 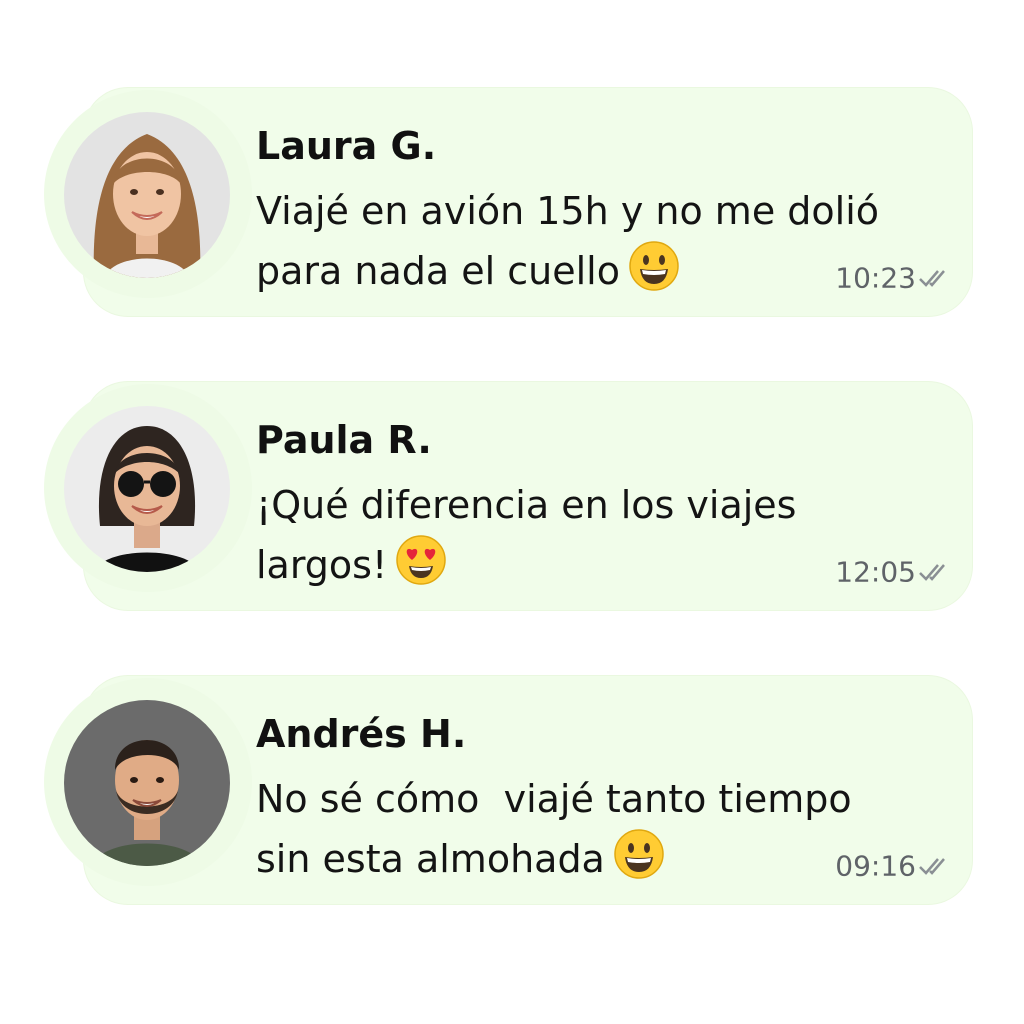 I want to click on message-text: ¡Qué diferencia en los viajes largos!, so click(x=596, y=535).